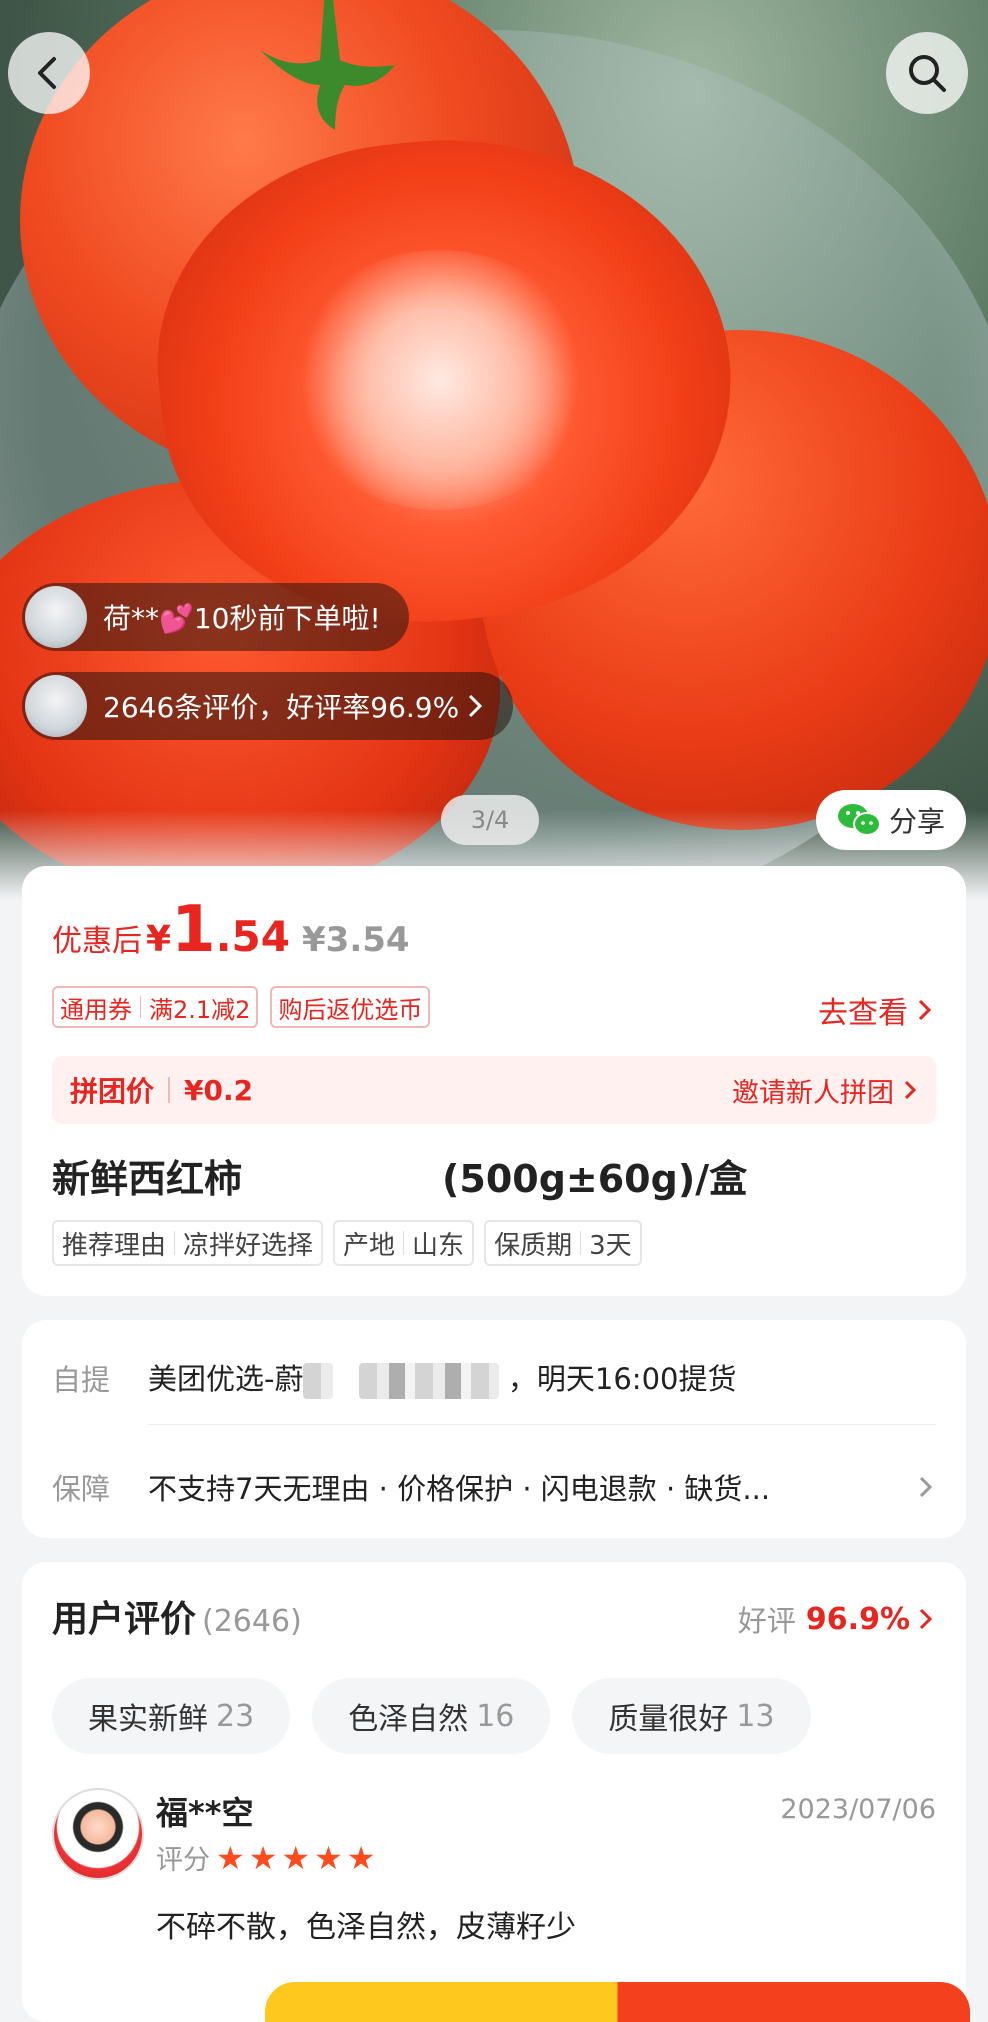  What do you see at coordinates (408, 1719) in the screenshot?
I see `chip-label: 色泽自然` at bounding box center [408, 1719].